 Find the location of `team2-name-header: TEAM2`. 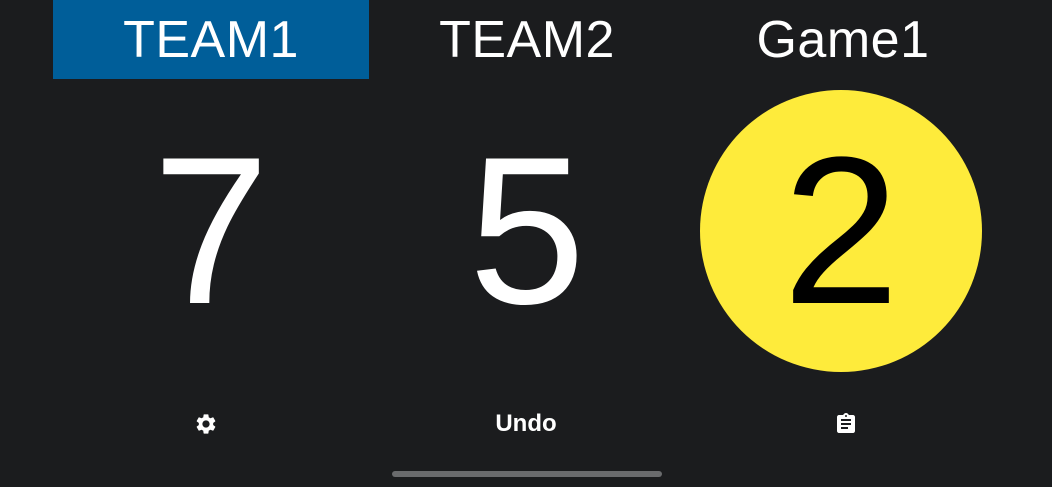

team2-name-header: TEAM2 is located at coordinates (527, 39).